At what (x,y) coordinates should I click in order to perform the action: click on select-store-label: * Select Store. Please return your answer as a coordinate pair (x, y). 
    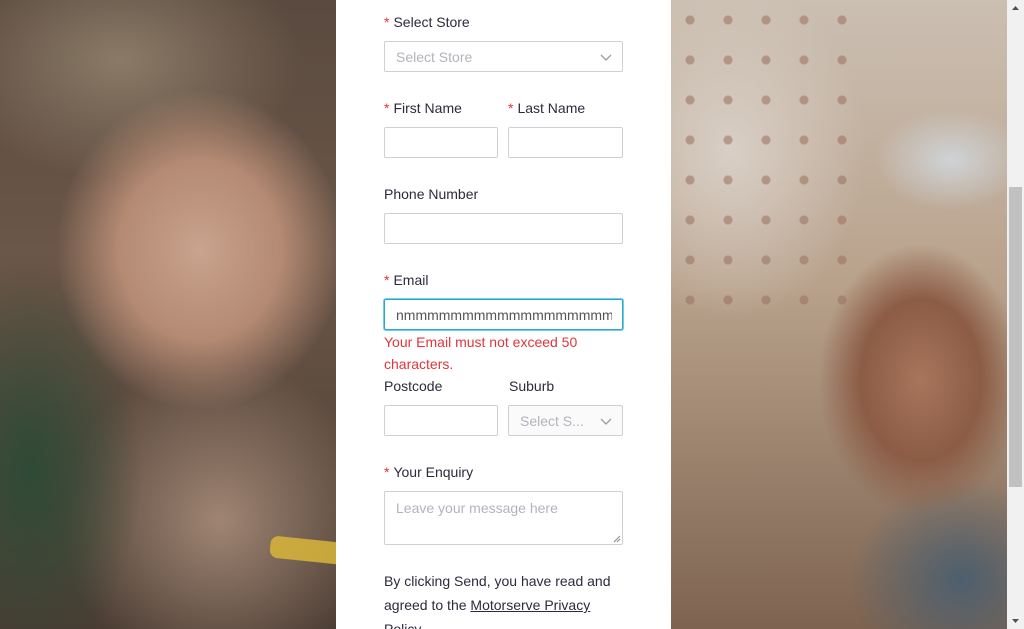
    Looking at the image, I should click on (427, 22).